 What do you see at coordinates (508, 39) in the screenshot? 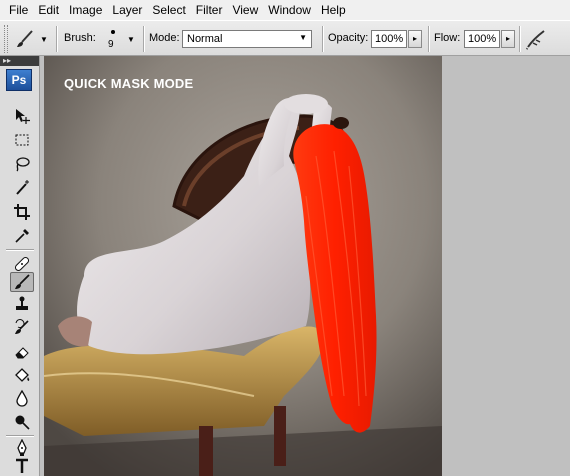
I see `flow-slider-button: ▸` at bounding box center [508, 39].